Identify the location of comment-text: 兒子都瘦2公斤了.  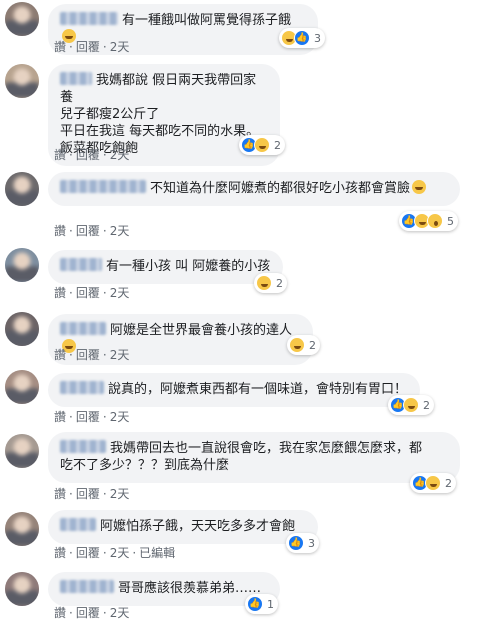
(110, 114).